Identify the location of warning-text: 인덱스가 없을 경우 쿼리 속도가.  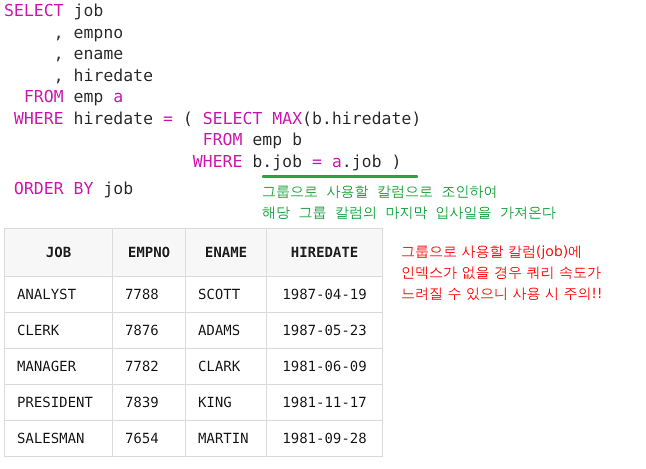
(501, 273).